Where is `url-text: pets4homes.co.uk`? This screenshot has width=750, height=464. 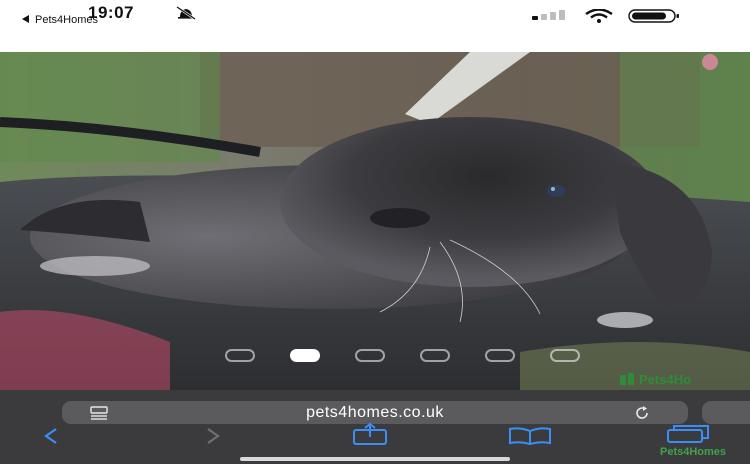 url-text: pets4homes.co.uk is located at coordinates (375, 412).